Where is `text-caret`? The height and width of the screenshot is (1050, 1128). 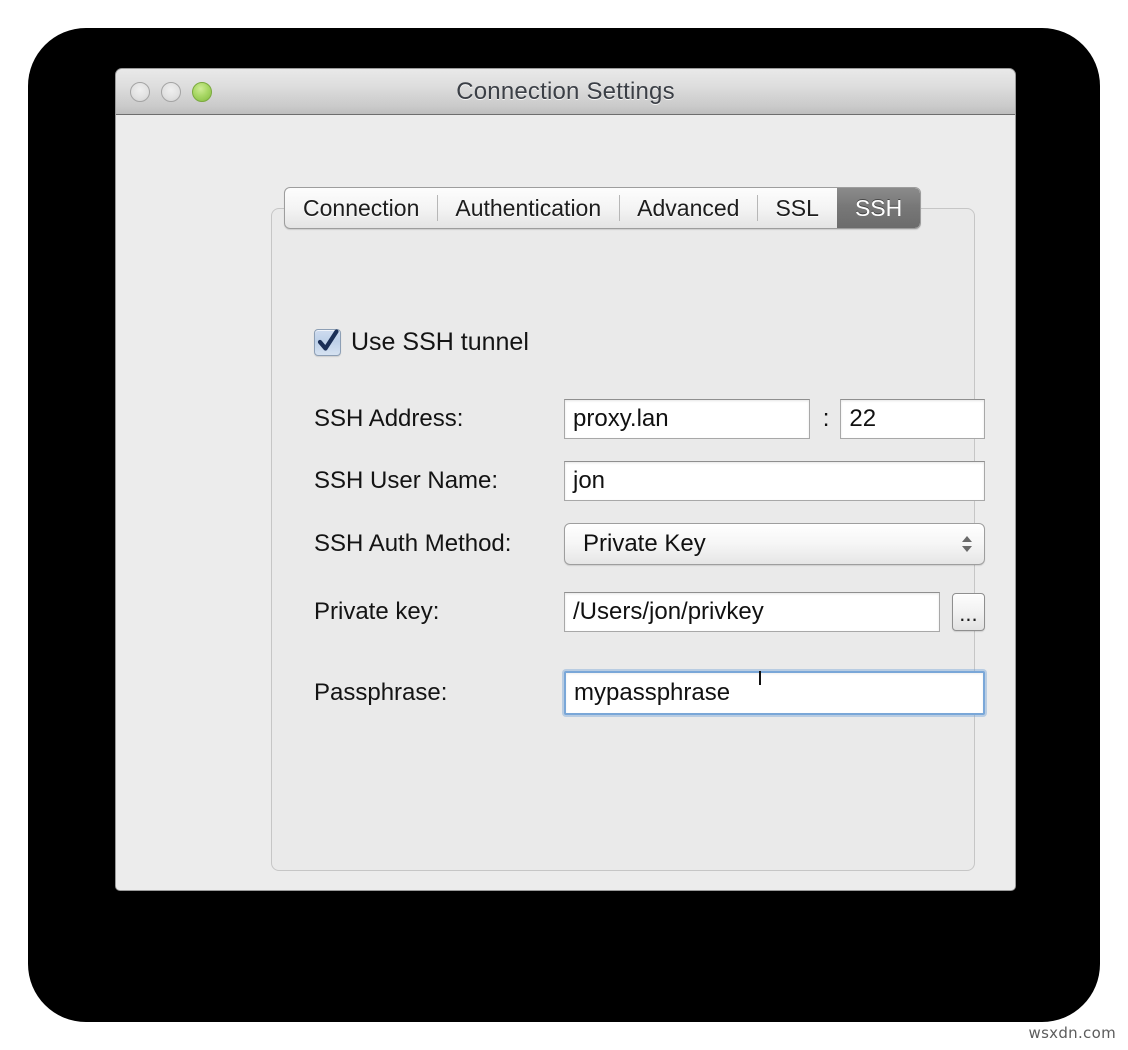
text-caret is located at coordinates (760, 678).